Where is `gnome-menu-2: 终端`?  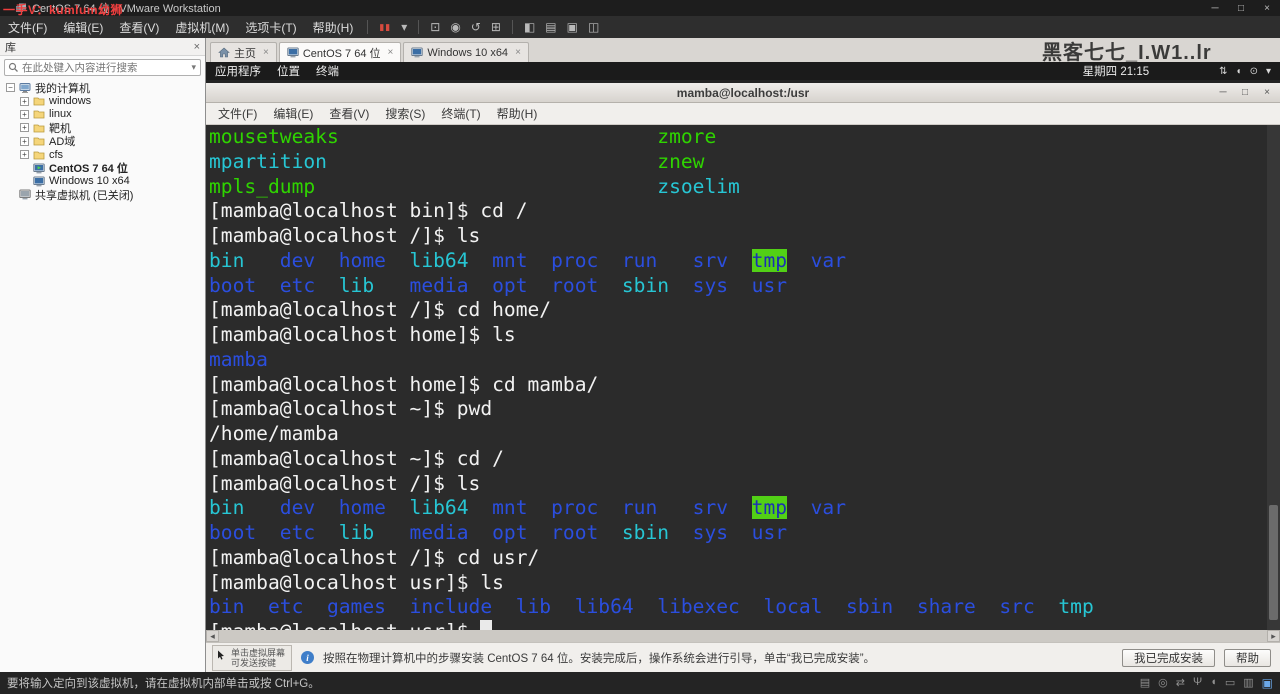
gnome-menu-2: 终端 is located at coordinates (327, 71).